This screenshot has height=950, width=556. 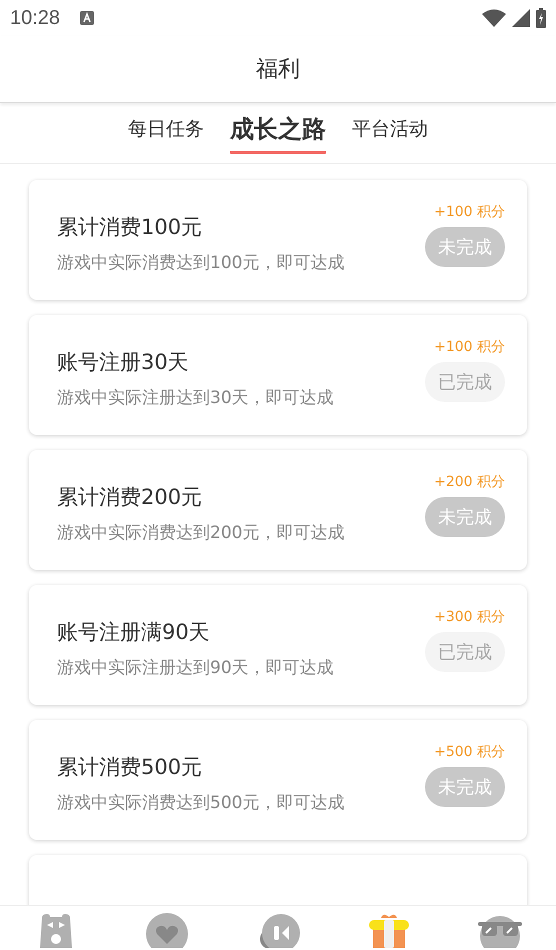 I want to click on tab: 每日任务, so click(x=166, y=133).